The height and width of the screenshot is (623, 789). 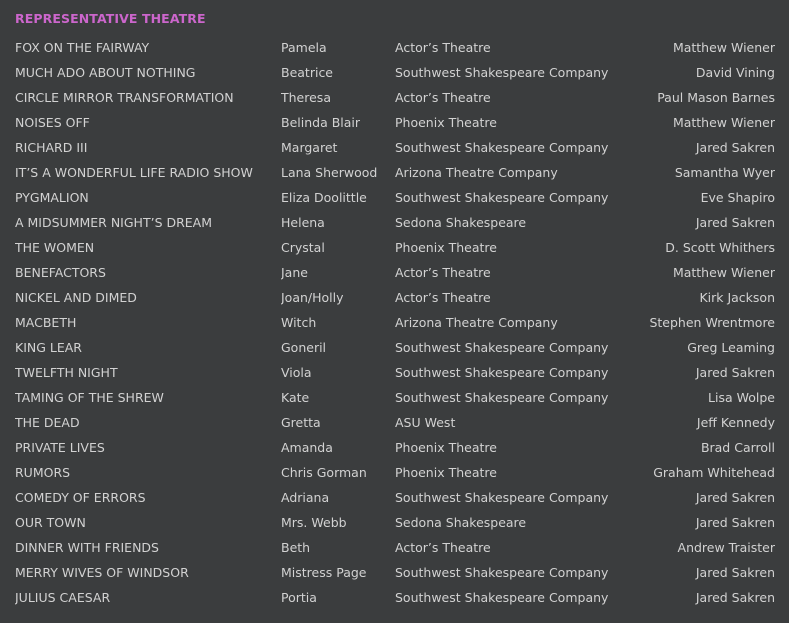 What do you see at coordinates (306, 97) in the screenshot?
I see `credit-role: Theresa` at bounding box center [306, 97].